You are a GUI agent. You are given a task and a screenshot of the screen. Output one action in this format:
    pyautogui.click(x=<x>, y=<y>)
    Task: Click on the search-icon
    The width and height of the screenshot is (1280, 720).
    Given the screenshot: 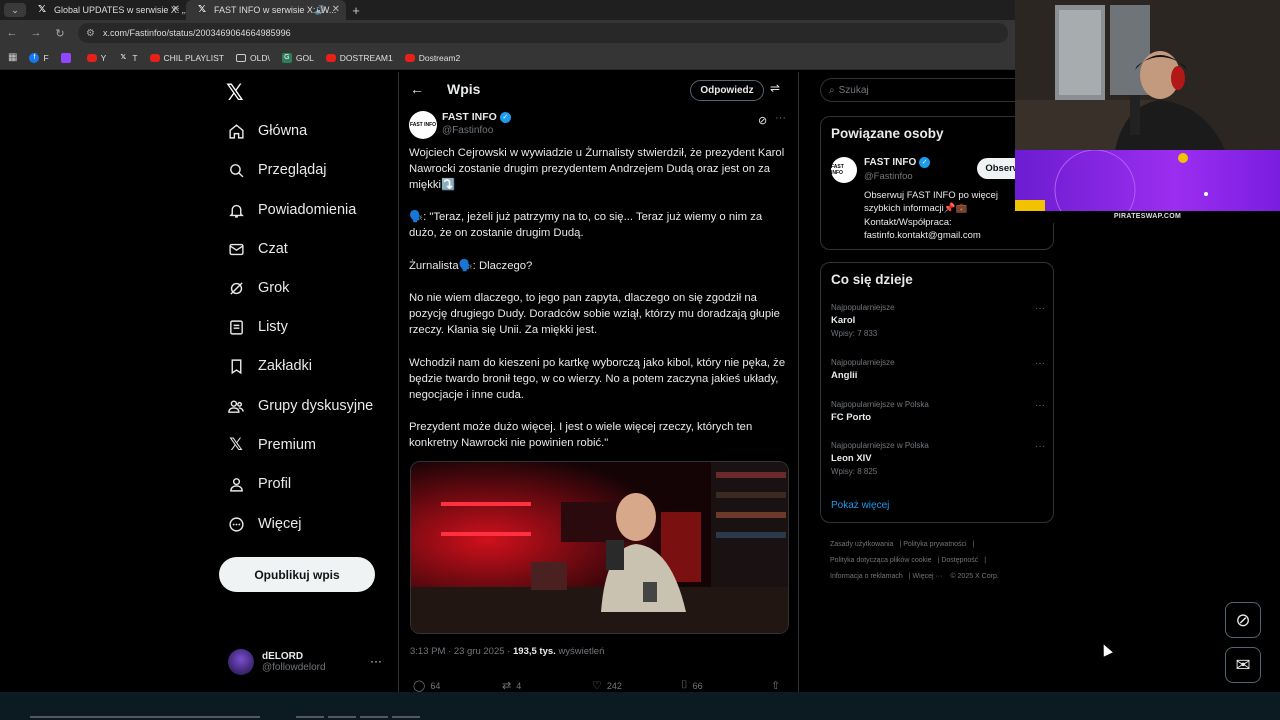 What is the action you would take?
    pyautogui.click(x=236, y=170)
    